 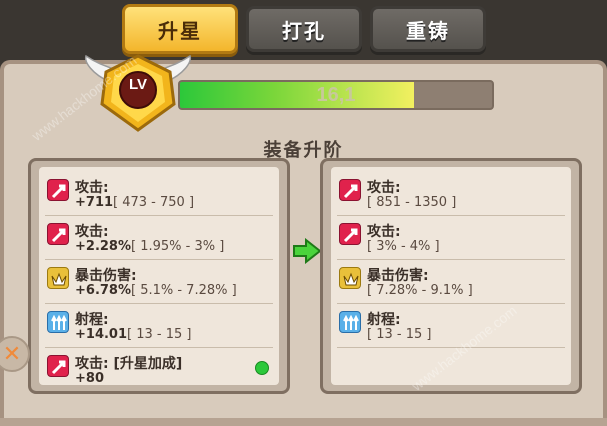 I want to click on stat-range: [ 851 - 1350 ], so click(x=412, y=202).